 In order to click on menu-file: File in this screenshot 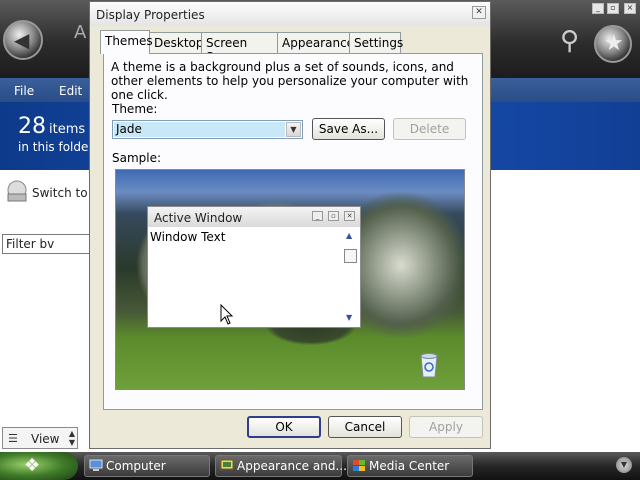, I will do `click(24, 91)`.